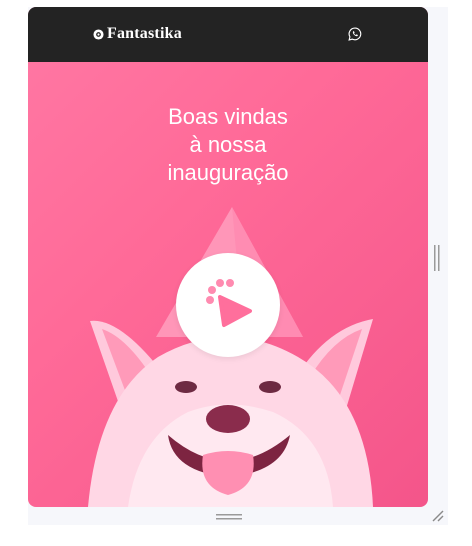 The height and width of the screenshot is (546, 472). I want to click on horizontal-resize-handle, so click(229, 517).